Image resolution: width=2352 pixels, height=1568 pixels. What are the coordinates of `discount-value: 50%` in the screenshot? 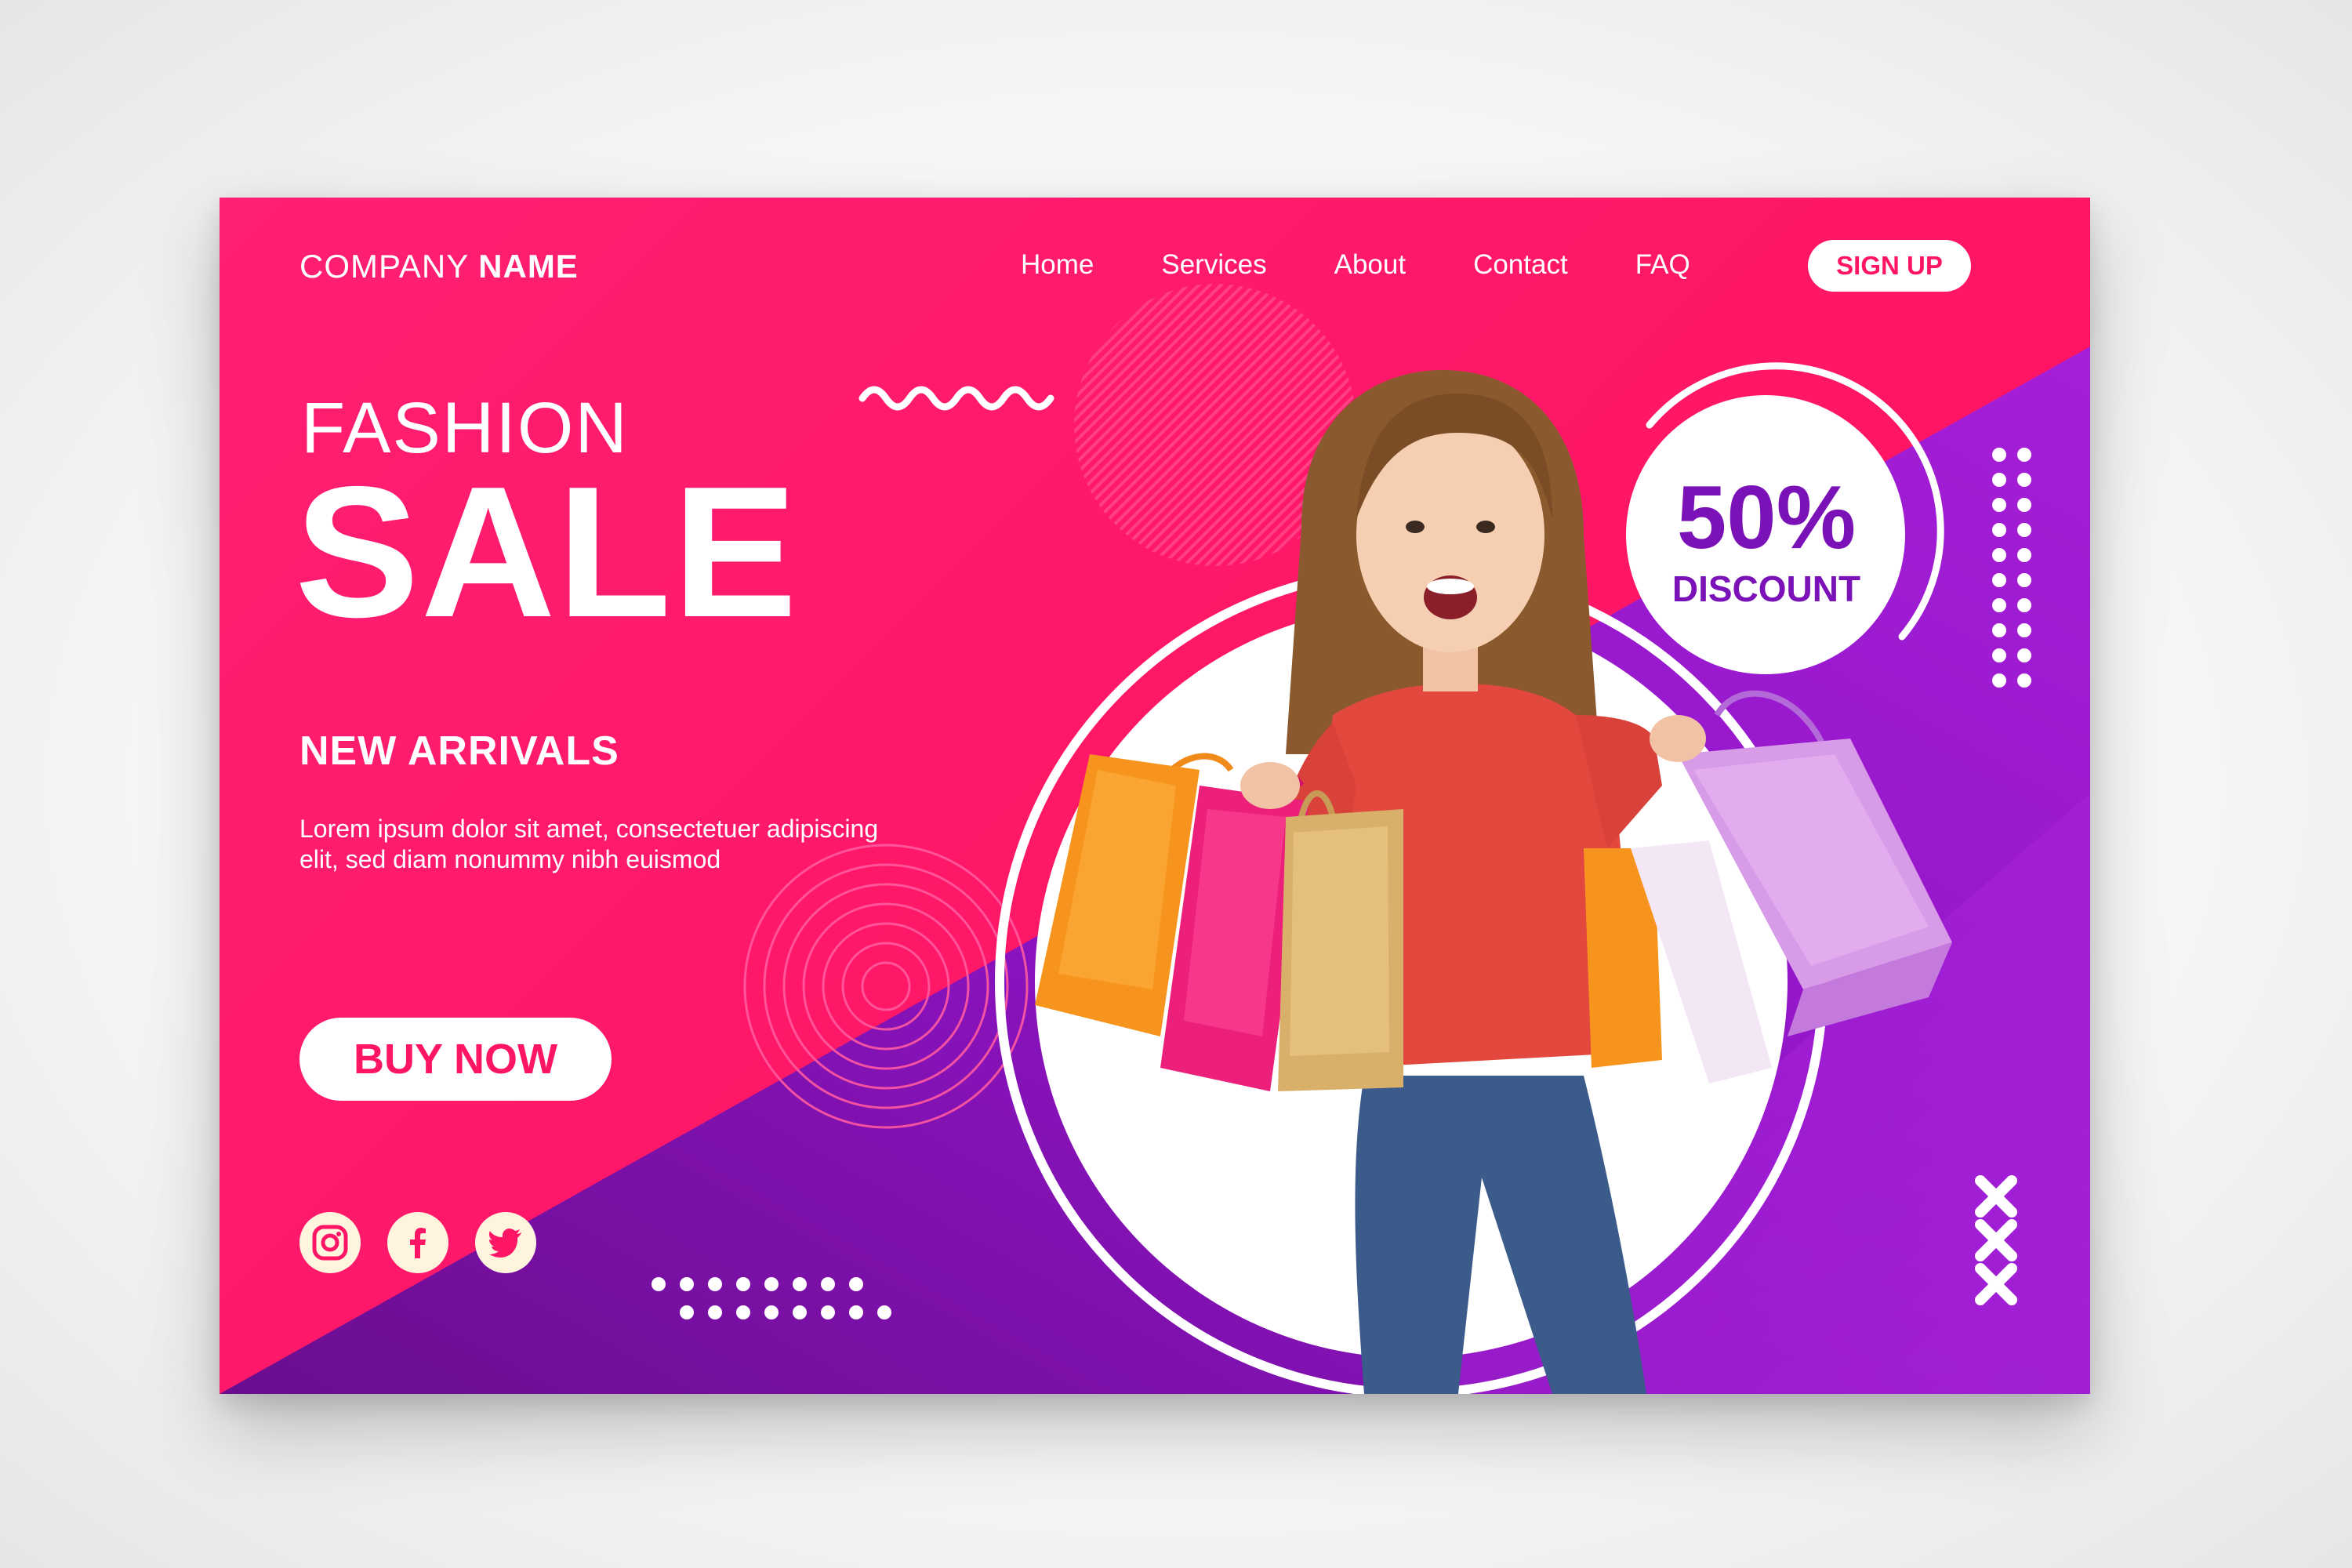 It's located at (1766, 518).